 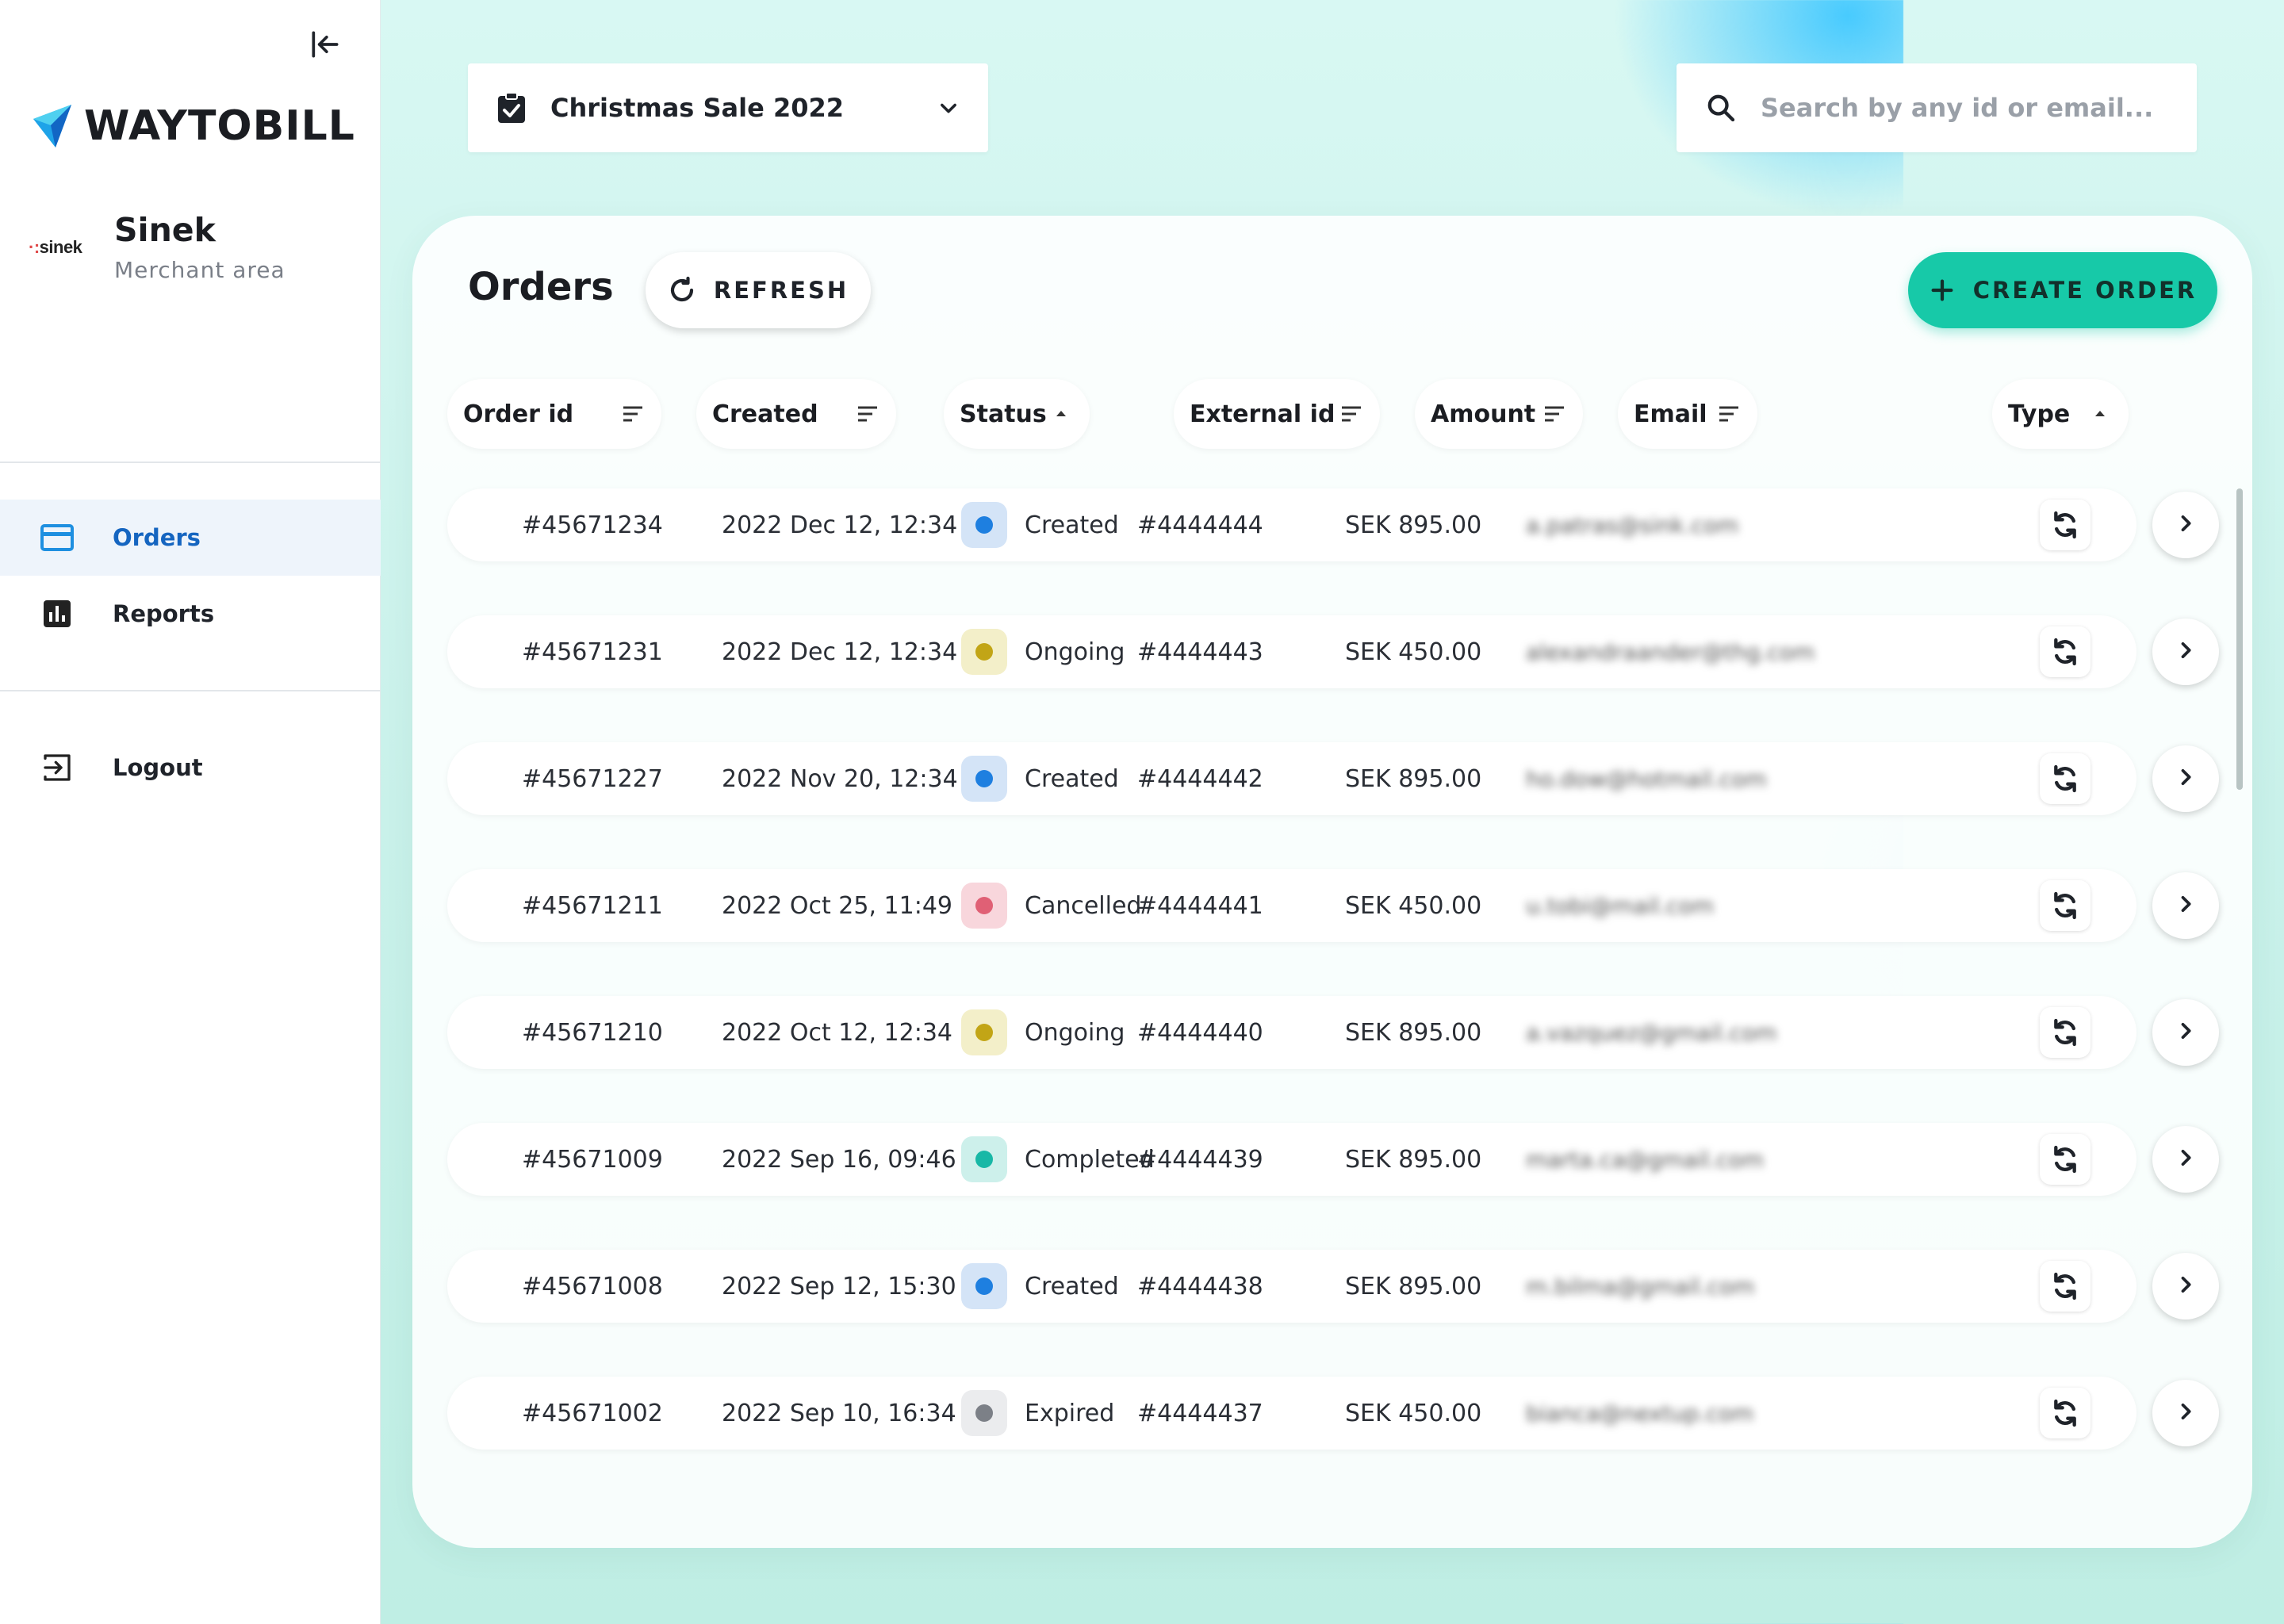 What do you see at coordinates (1942, 290) in the screenshot?
I see `plus-icon` at bounding box center [1942, 290].